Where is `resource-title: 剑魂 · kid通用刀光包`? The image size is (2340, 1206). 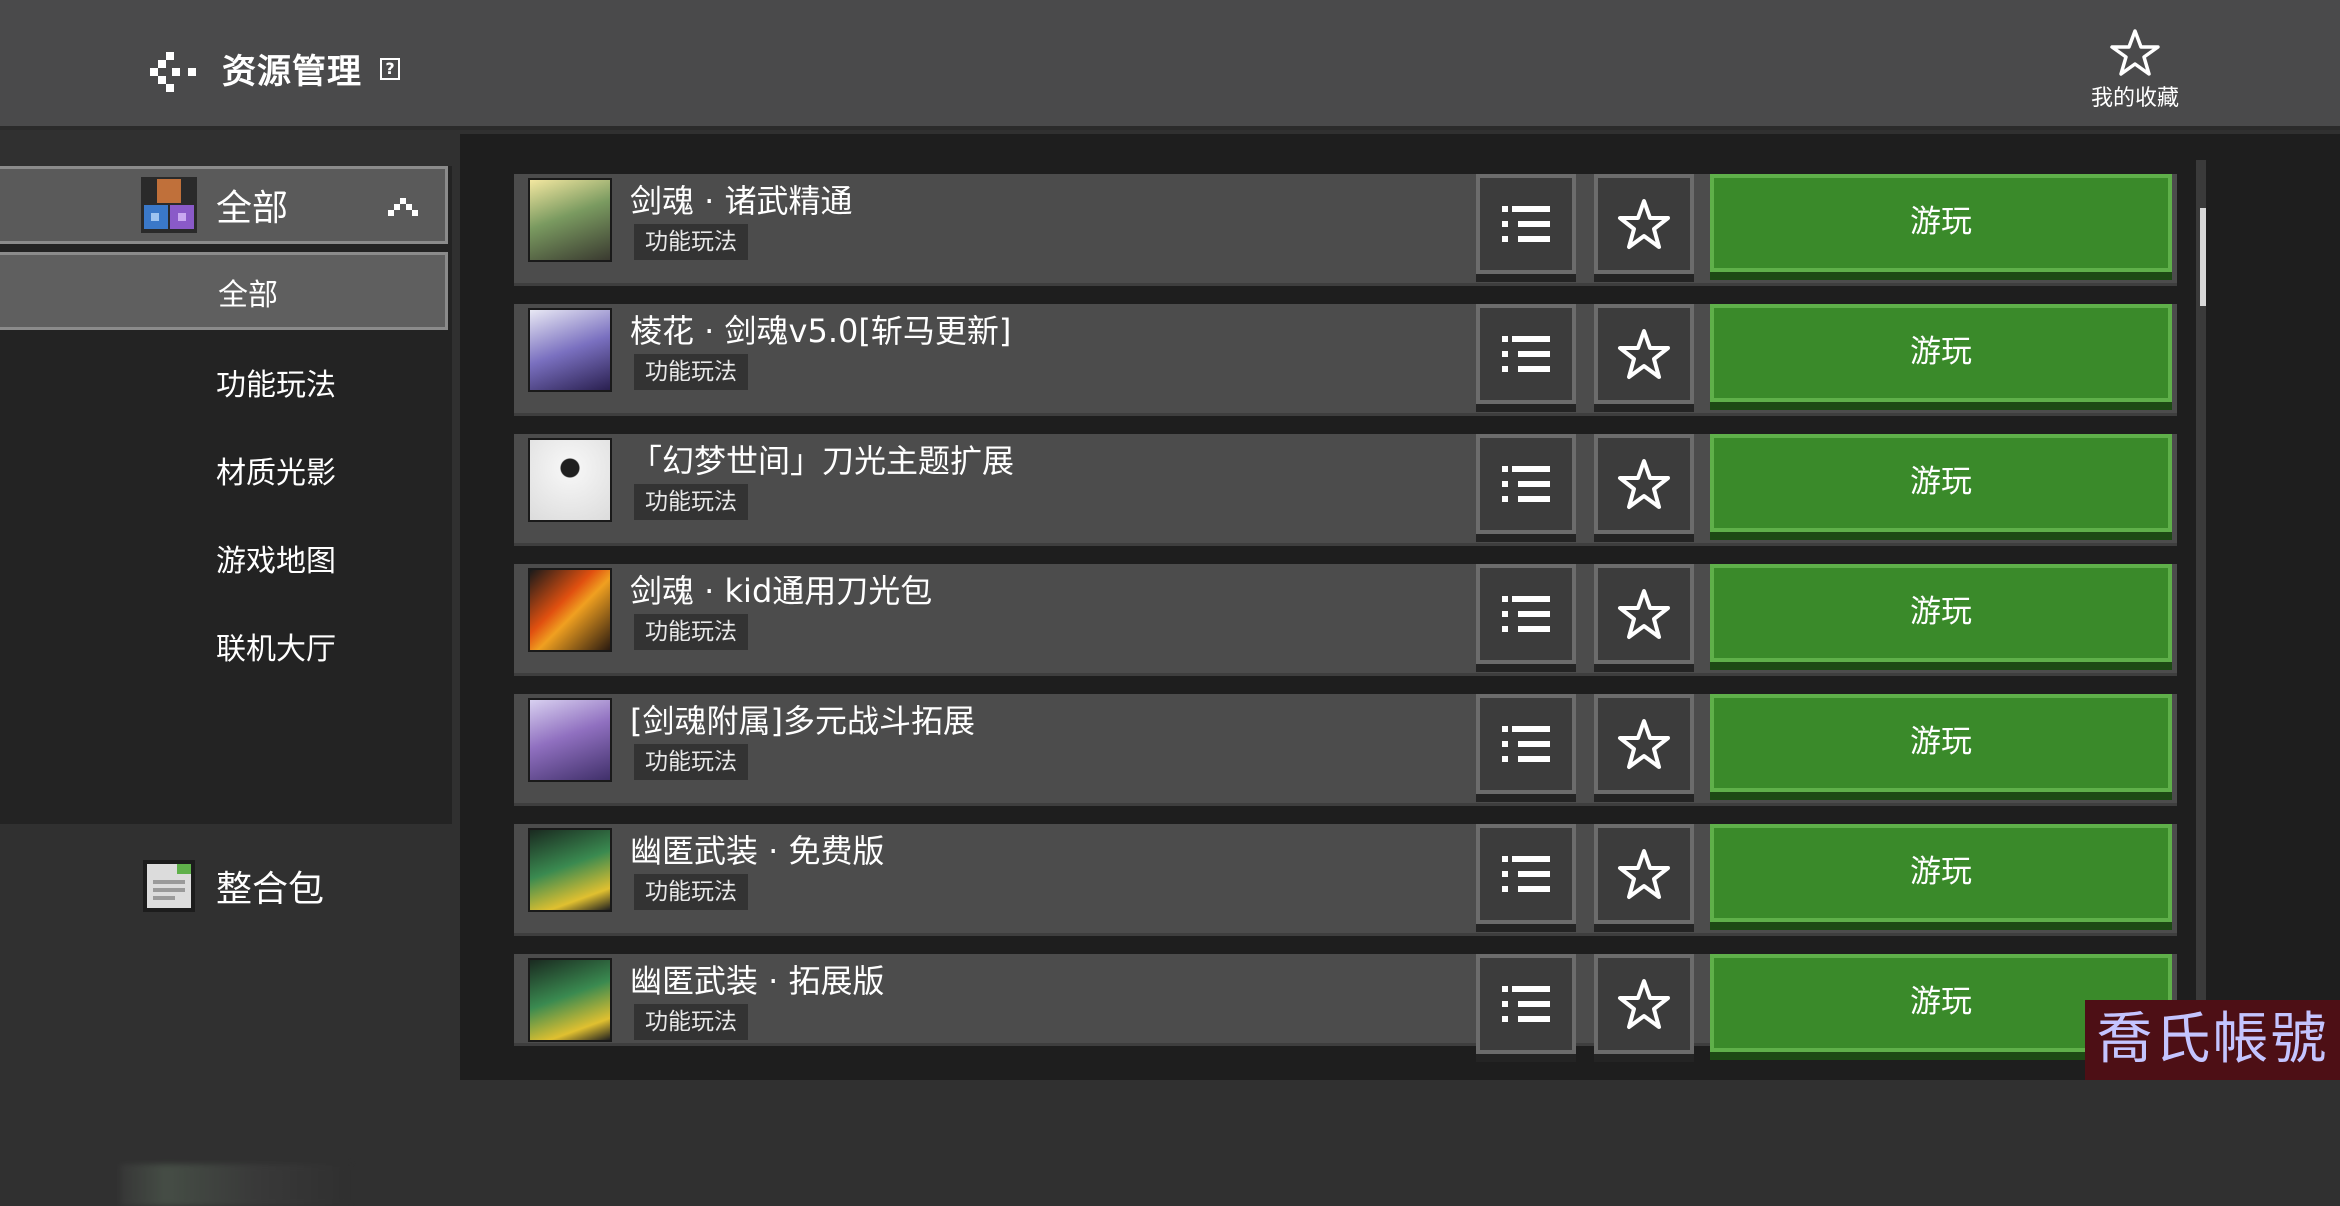 resource-title: 剑魂 · kid通用刀光包 is located at coordinates (781, 591).